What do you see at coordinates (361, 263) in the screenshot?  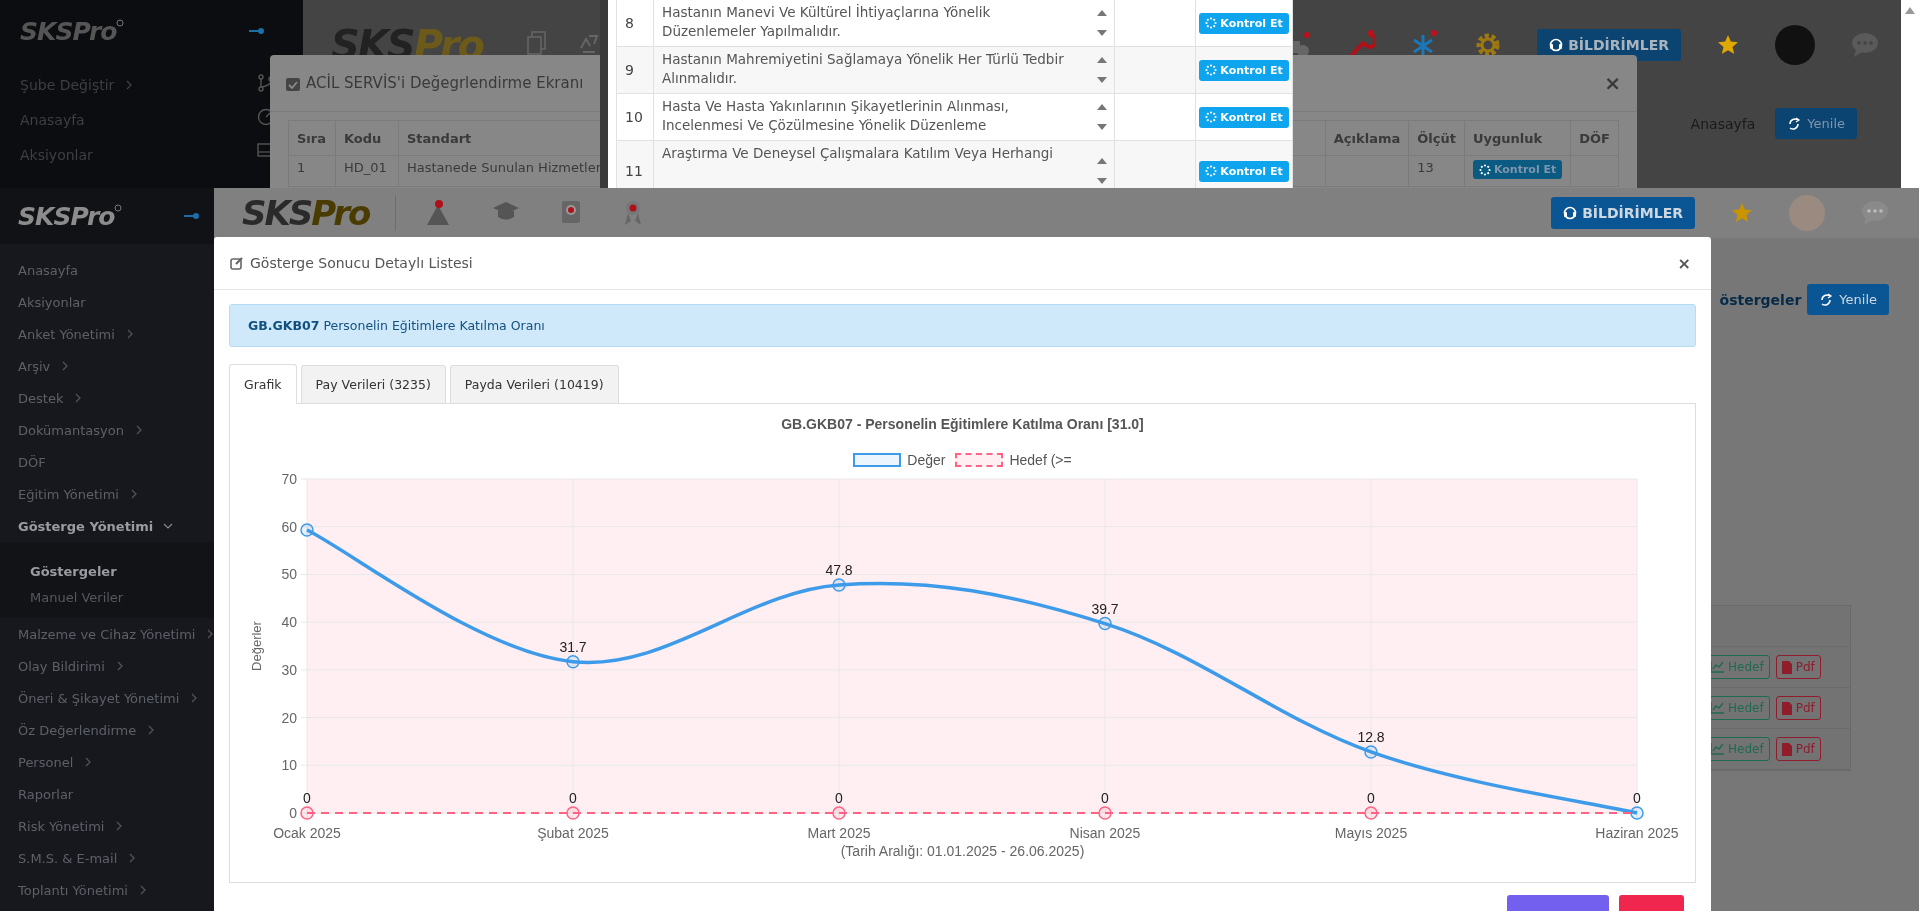 I see `modal-title: Gösterge Sonucu Detaylı Listesi` at bounding box center [361, 263].